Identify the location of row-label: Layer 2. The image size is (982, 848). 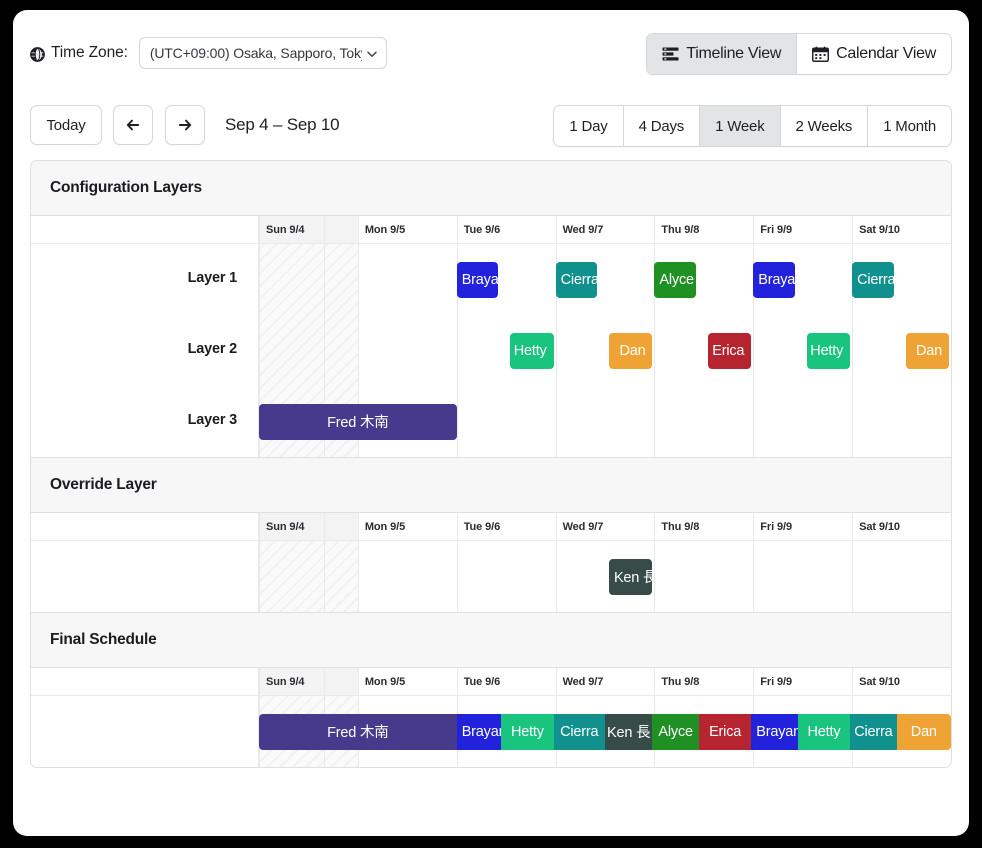
(212, 348).